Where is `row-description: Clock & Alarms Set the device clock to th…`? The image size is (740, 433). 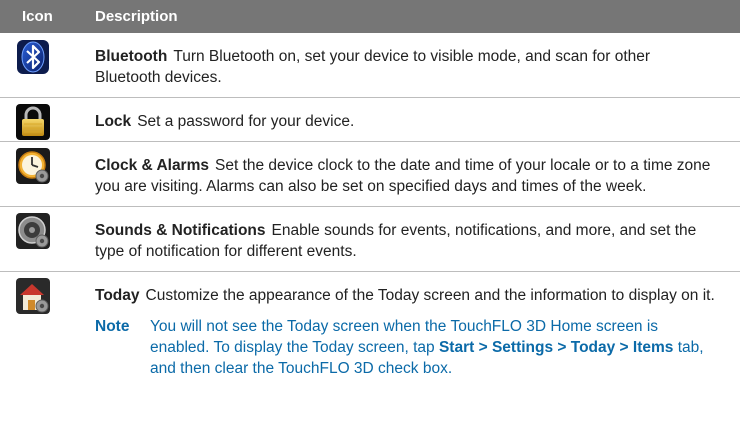
row-description: Clock & Alarms Set the device clock to th… is located at coordinates (417, 174).